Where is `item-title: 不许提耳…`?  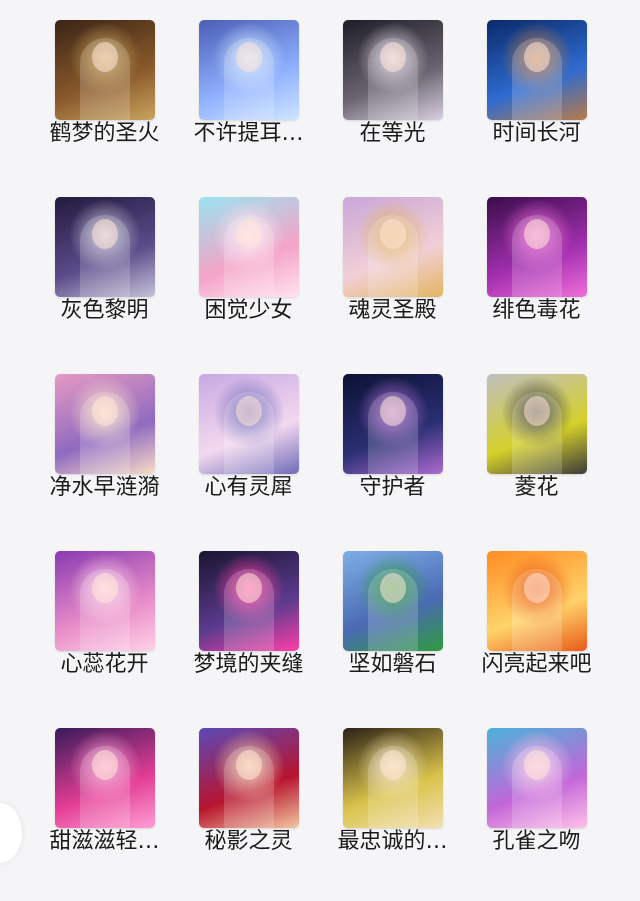
item-title: 不许提耳… is located at coordinates (248, 134).